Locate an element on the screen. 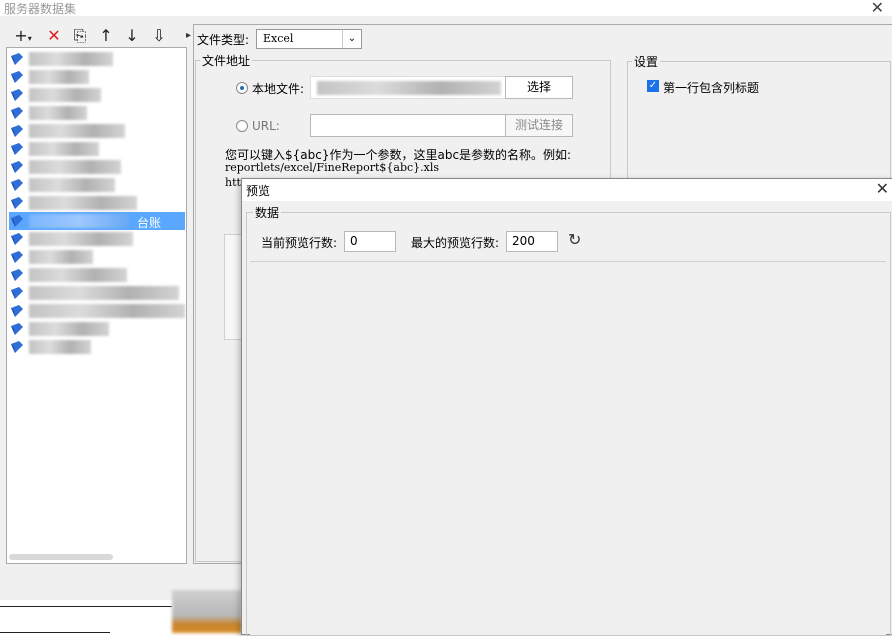  move-up-button: ↑ is located at coordinates (106, 36).